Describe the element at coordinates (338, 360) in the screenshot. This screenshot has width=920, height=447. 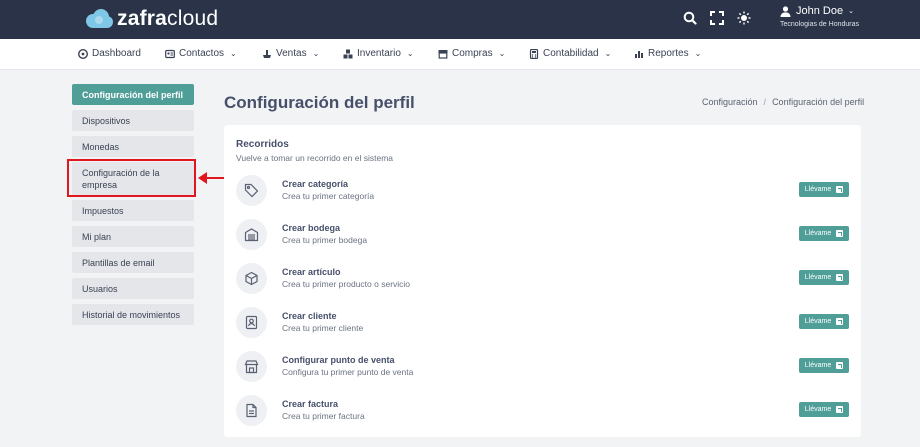
I see `tour-title: Configurar punto de venta` at that location.